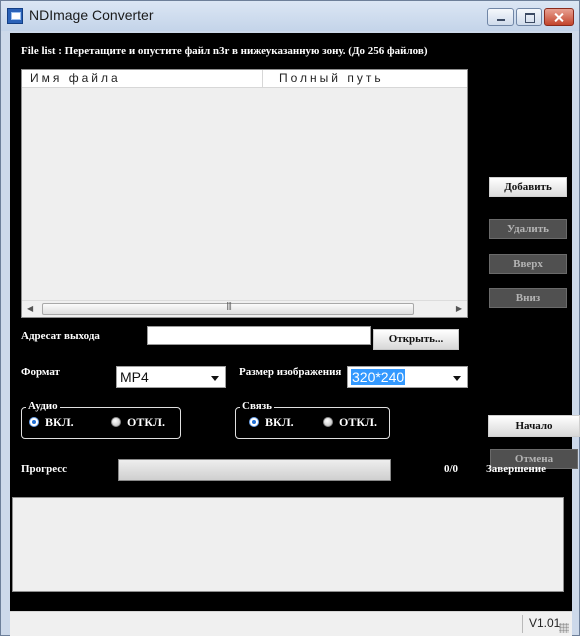  Describe the element at coordinates (451, 469) in the screenshot. I see `progress-count: 0/0` at that location.